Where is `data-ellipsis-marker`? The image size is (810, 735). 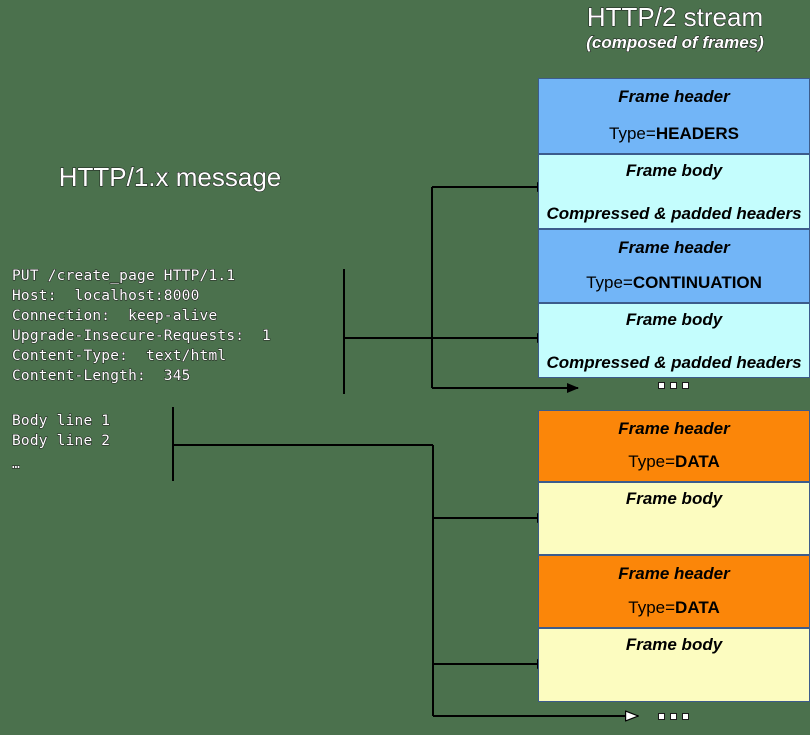
data-ellipsis-marker is located at coordinates (673, 716).